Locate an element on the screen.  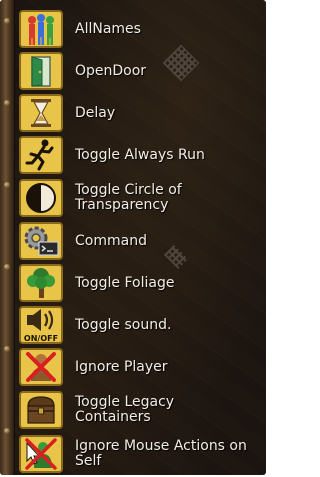
macro-item-ignore-player: Ignore Player is located at coordinates (139, 367).